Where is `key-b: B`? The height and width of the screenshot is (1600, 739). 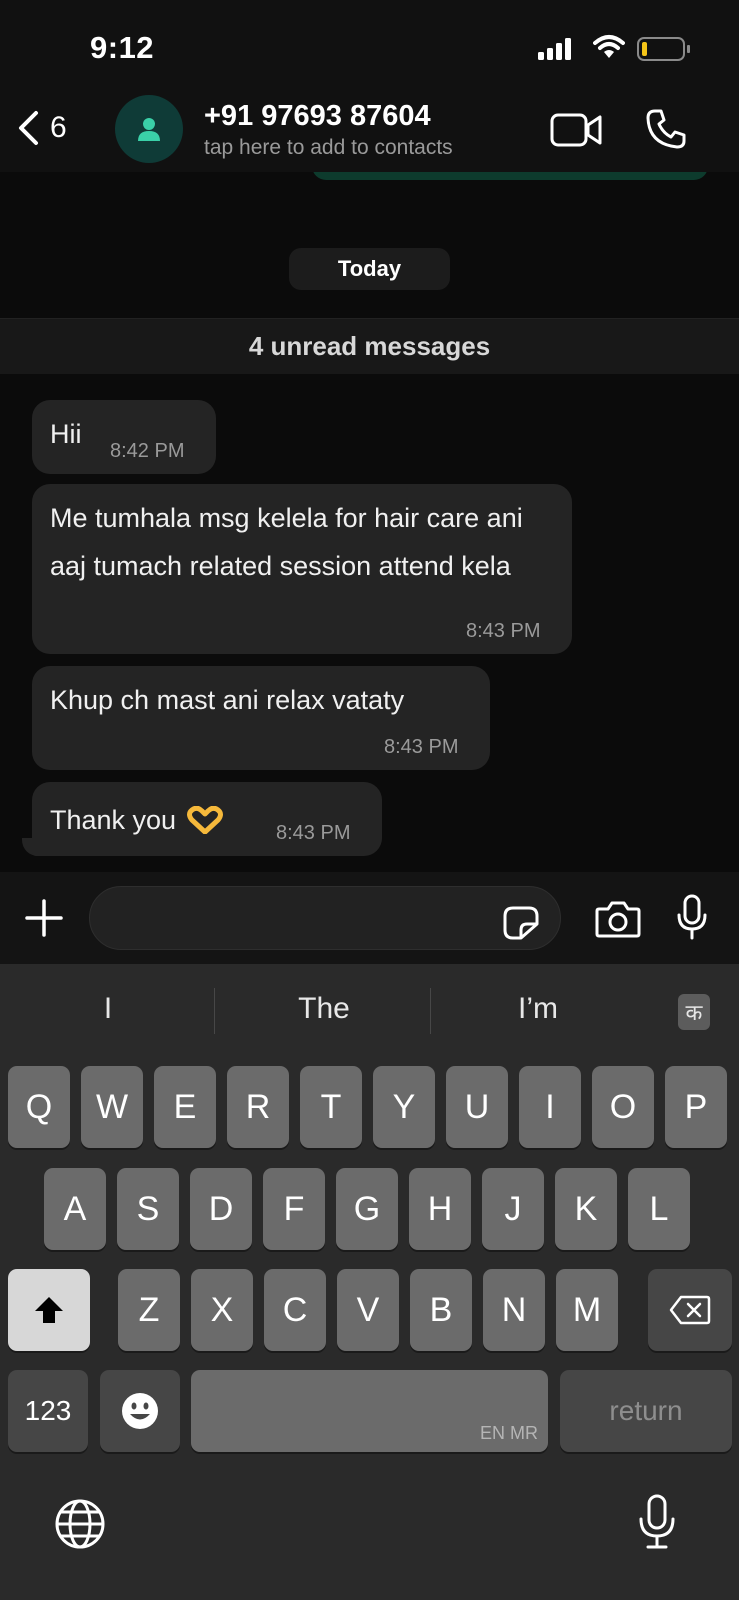 key-b: B is located at coordinates (441, 1310).